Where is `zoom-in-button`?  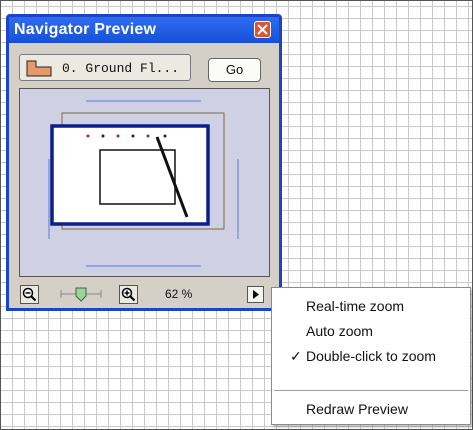
zoom-in-button is located at coordinates (128, 294).